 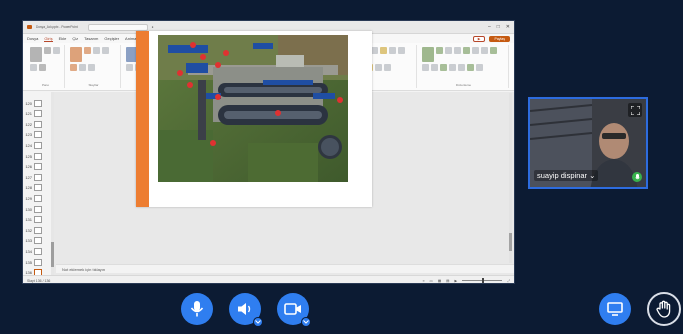 I want to click on slide-thumbnail: 122, so click(x=37, y=124).